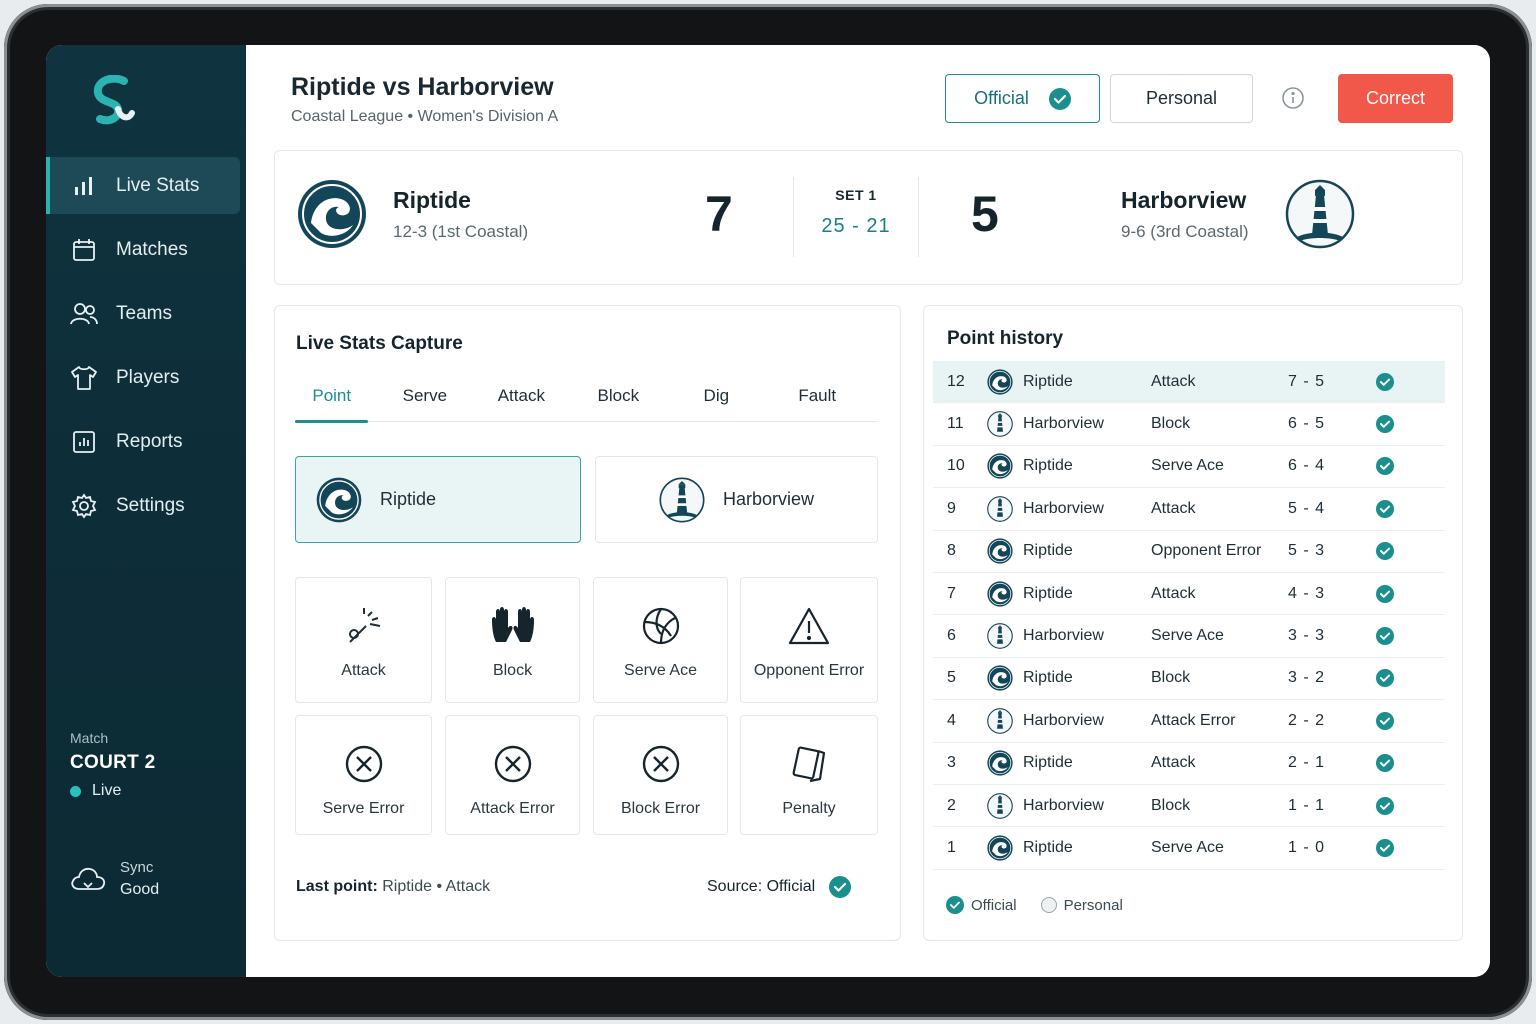  Describe the element at coordinates (956, 466) in the screenshot. I see `point-number: 10` at that location.